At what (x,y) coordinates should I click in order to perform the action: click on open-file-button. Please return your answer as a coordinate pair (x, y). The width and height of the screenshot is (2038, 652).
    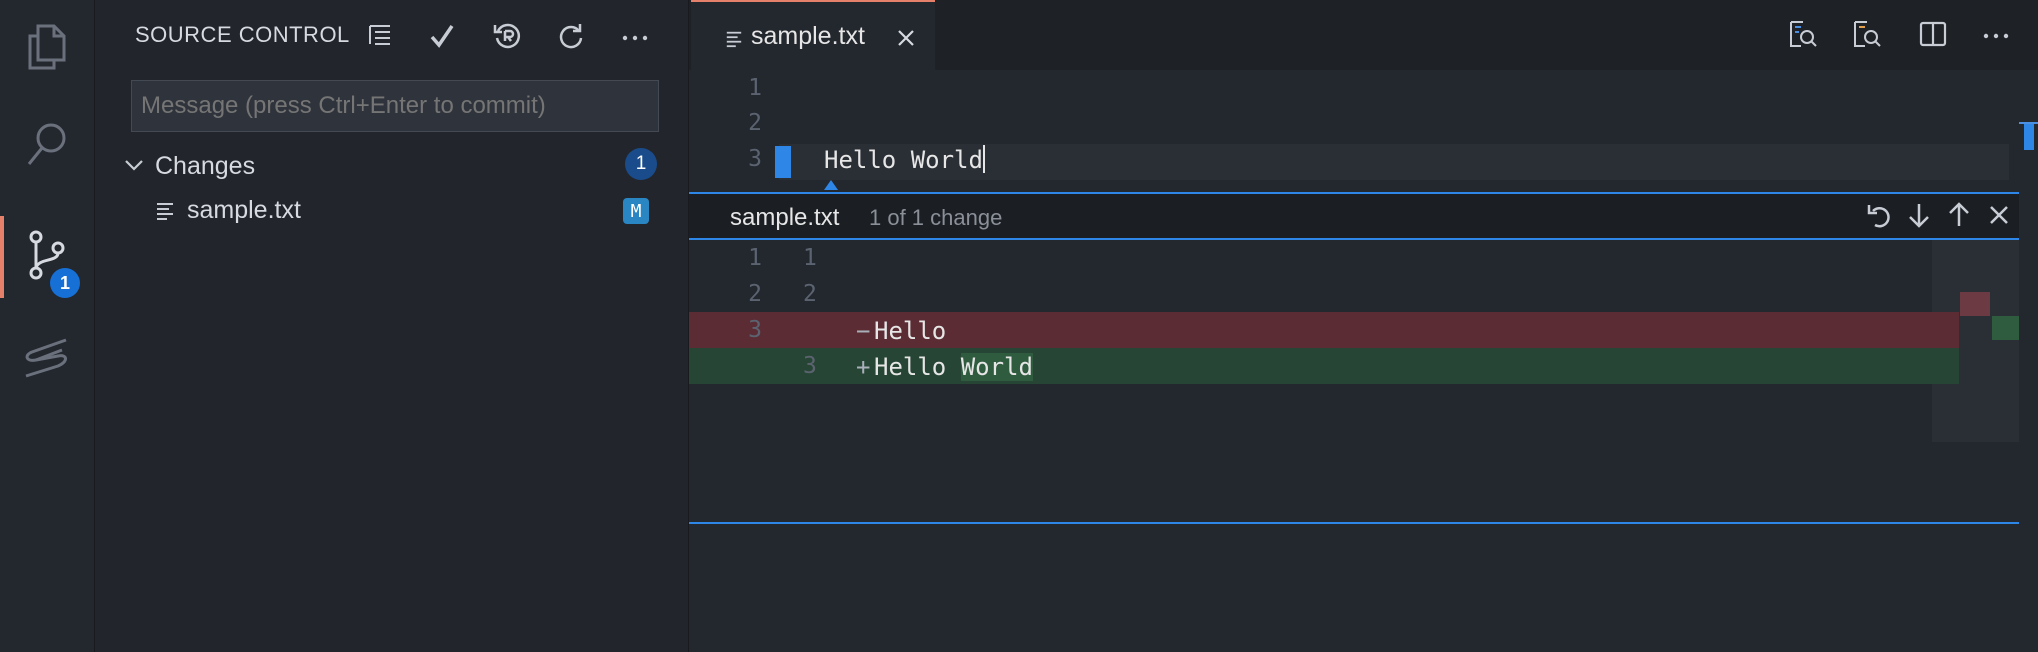
    Looking at the image, I should click on (1867, 36).